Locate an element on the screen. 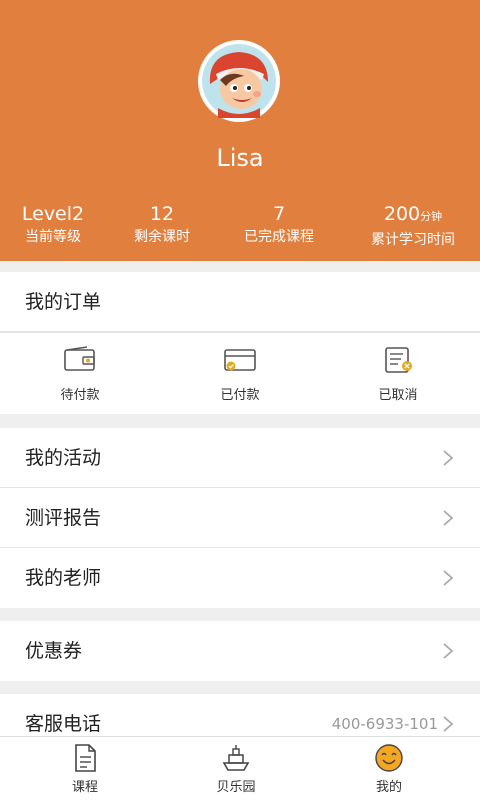  nav-tab-courses: 课程 is located at coordinates (85, 769).